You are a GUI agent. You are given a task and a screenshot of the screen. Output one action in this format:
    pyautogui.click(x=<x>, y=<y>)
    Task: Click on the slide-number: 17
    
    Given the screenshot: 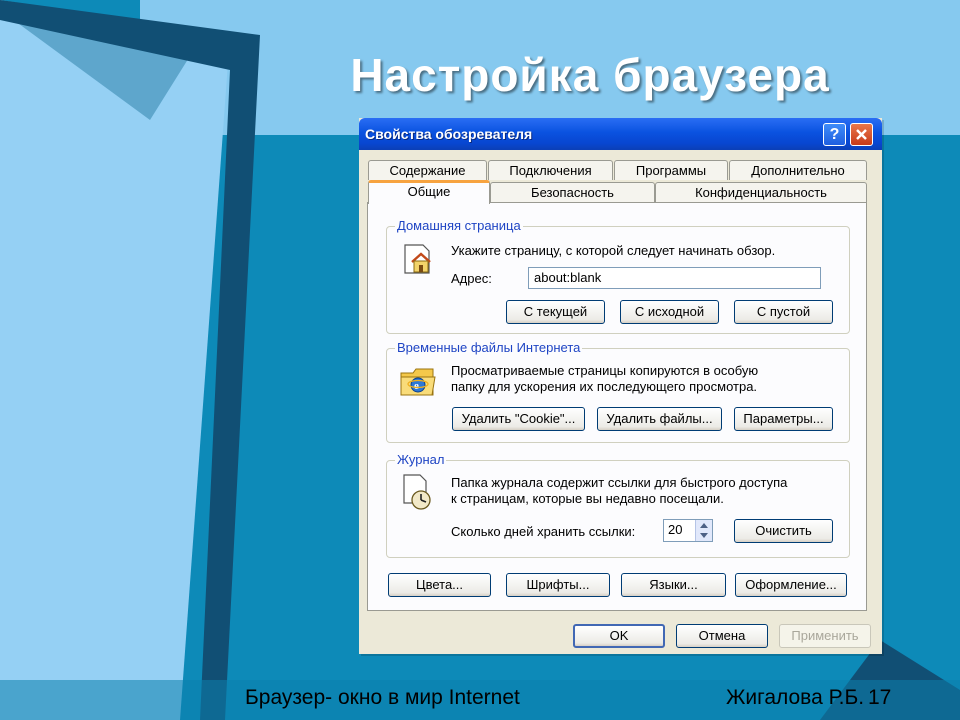 What is the action you would take?
    pyautogui.click(x=880, y=697)
    